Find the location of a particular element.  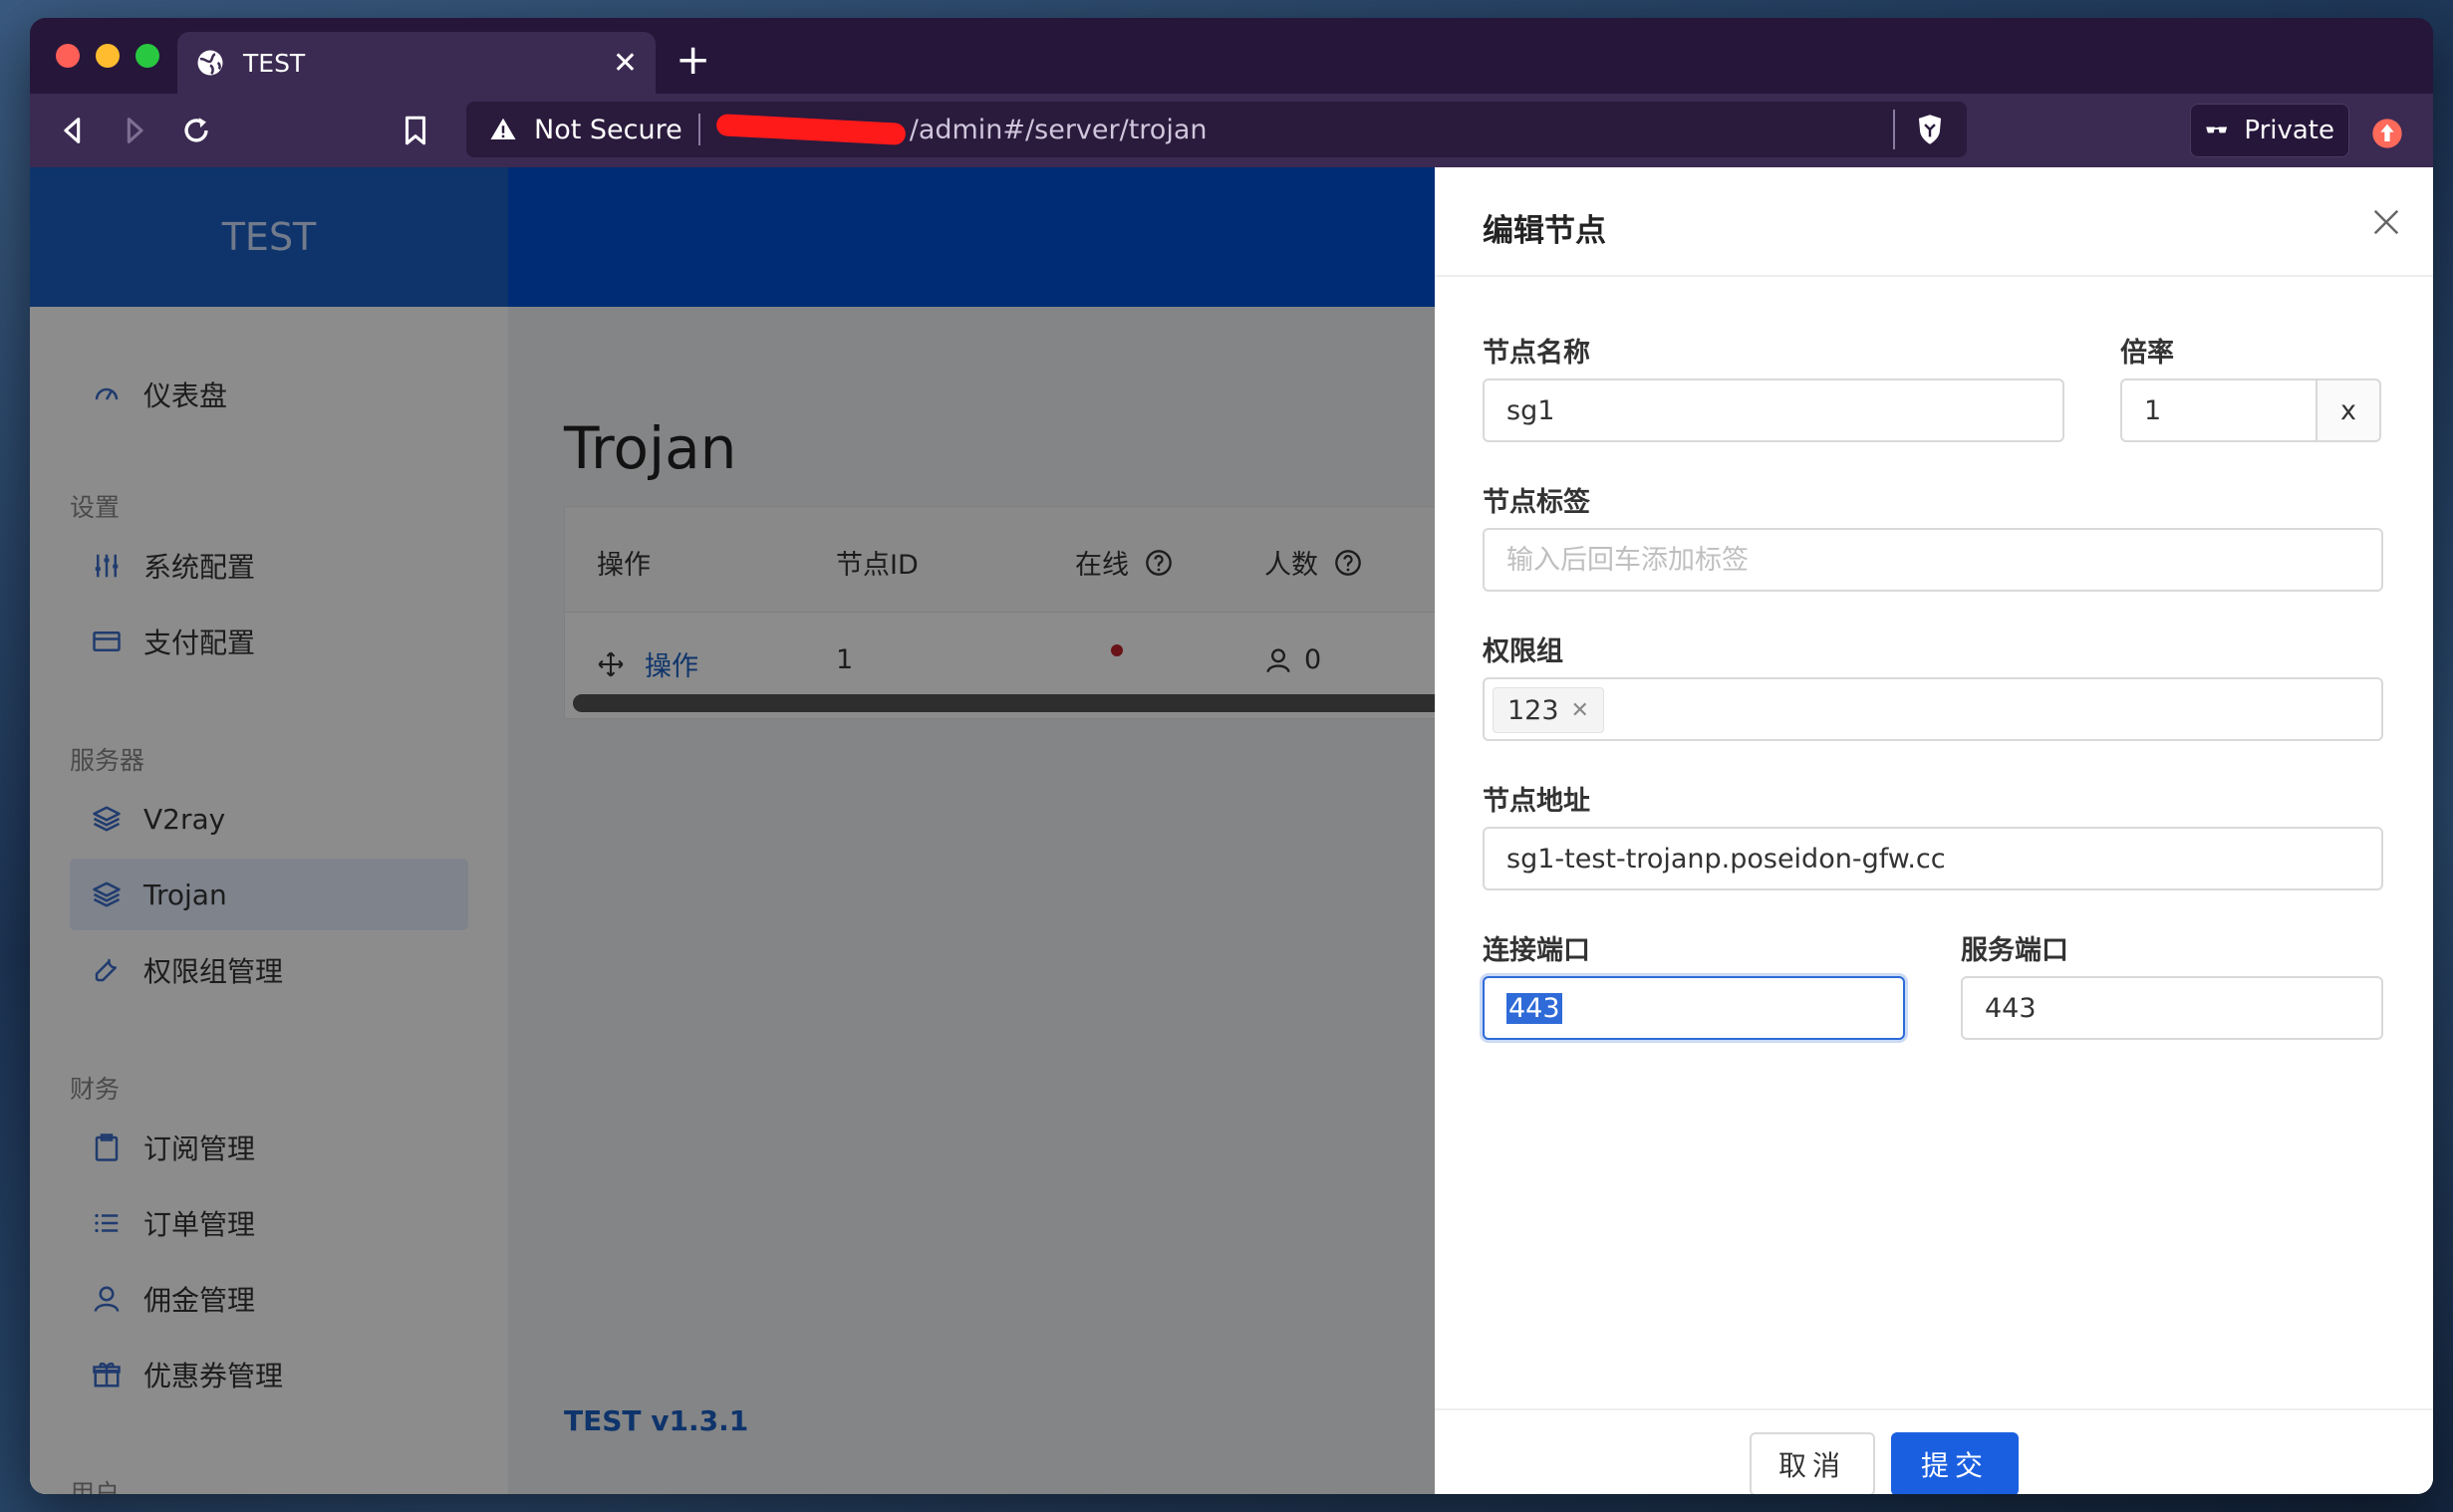

connect-port-value: 443 is located at coordinates (1534, 1008).